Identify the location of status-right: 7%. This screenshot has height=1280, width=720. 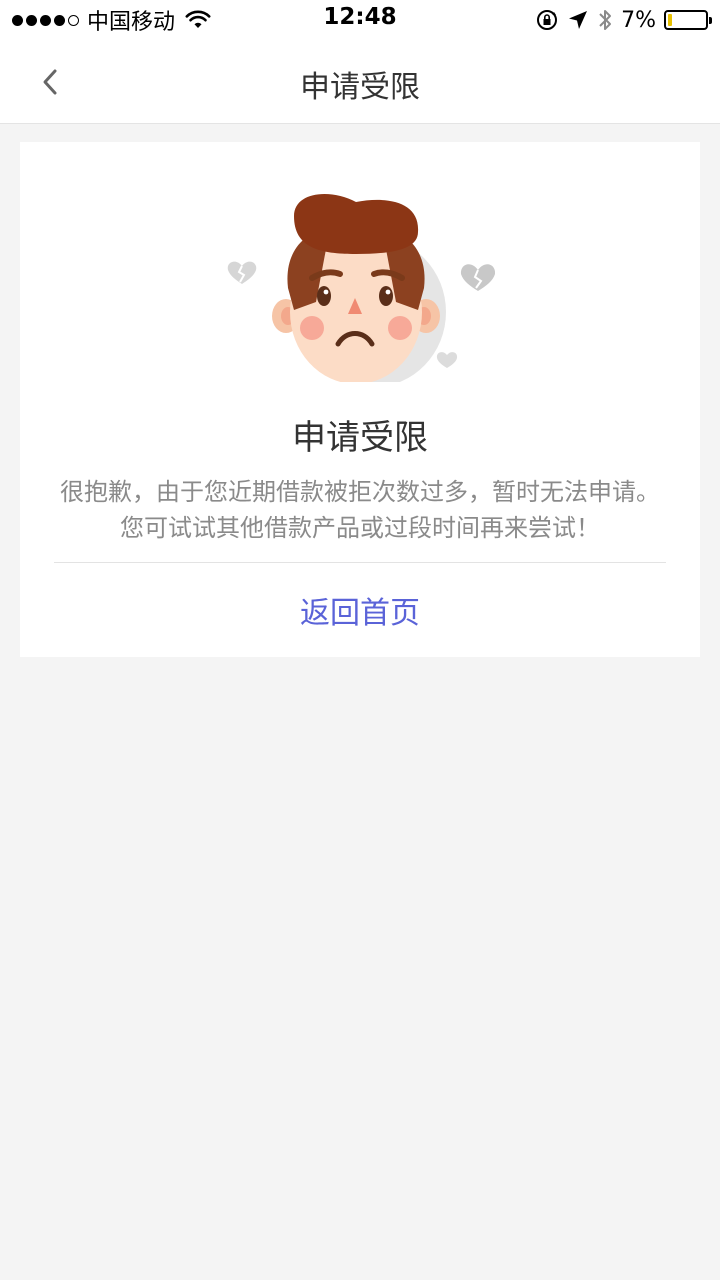
(623, 20).